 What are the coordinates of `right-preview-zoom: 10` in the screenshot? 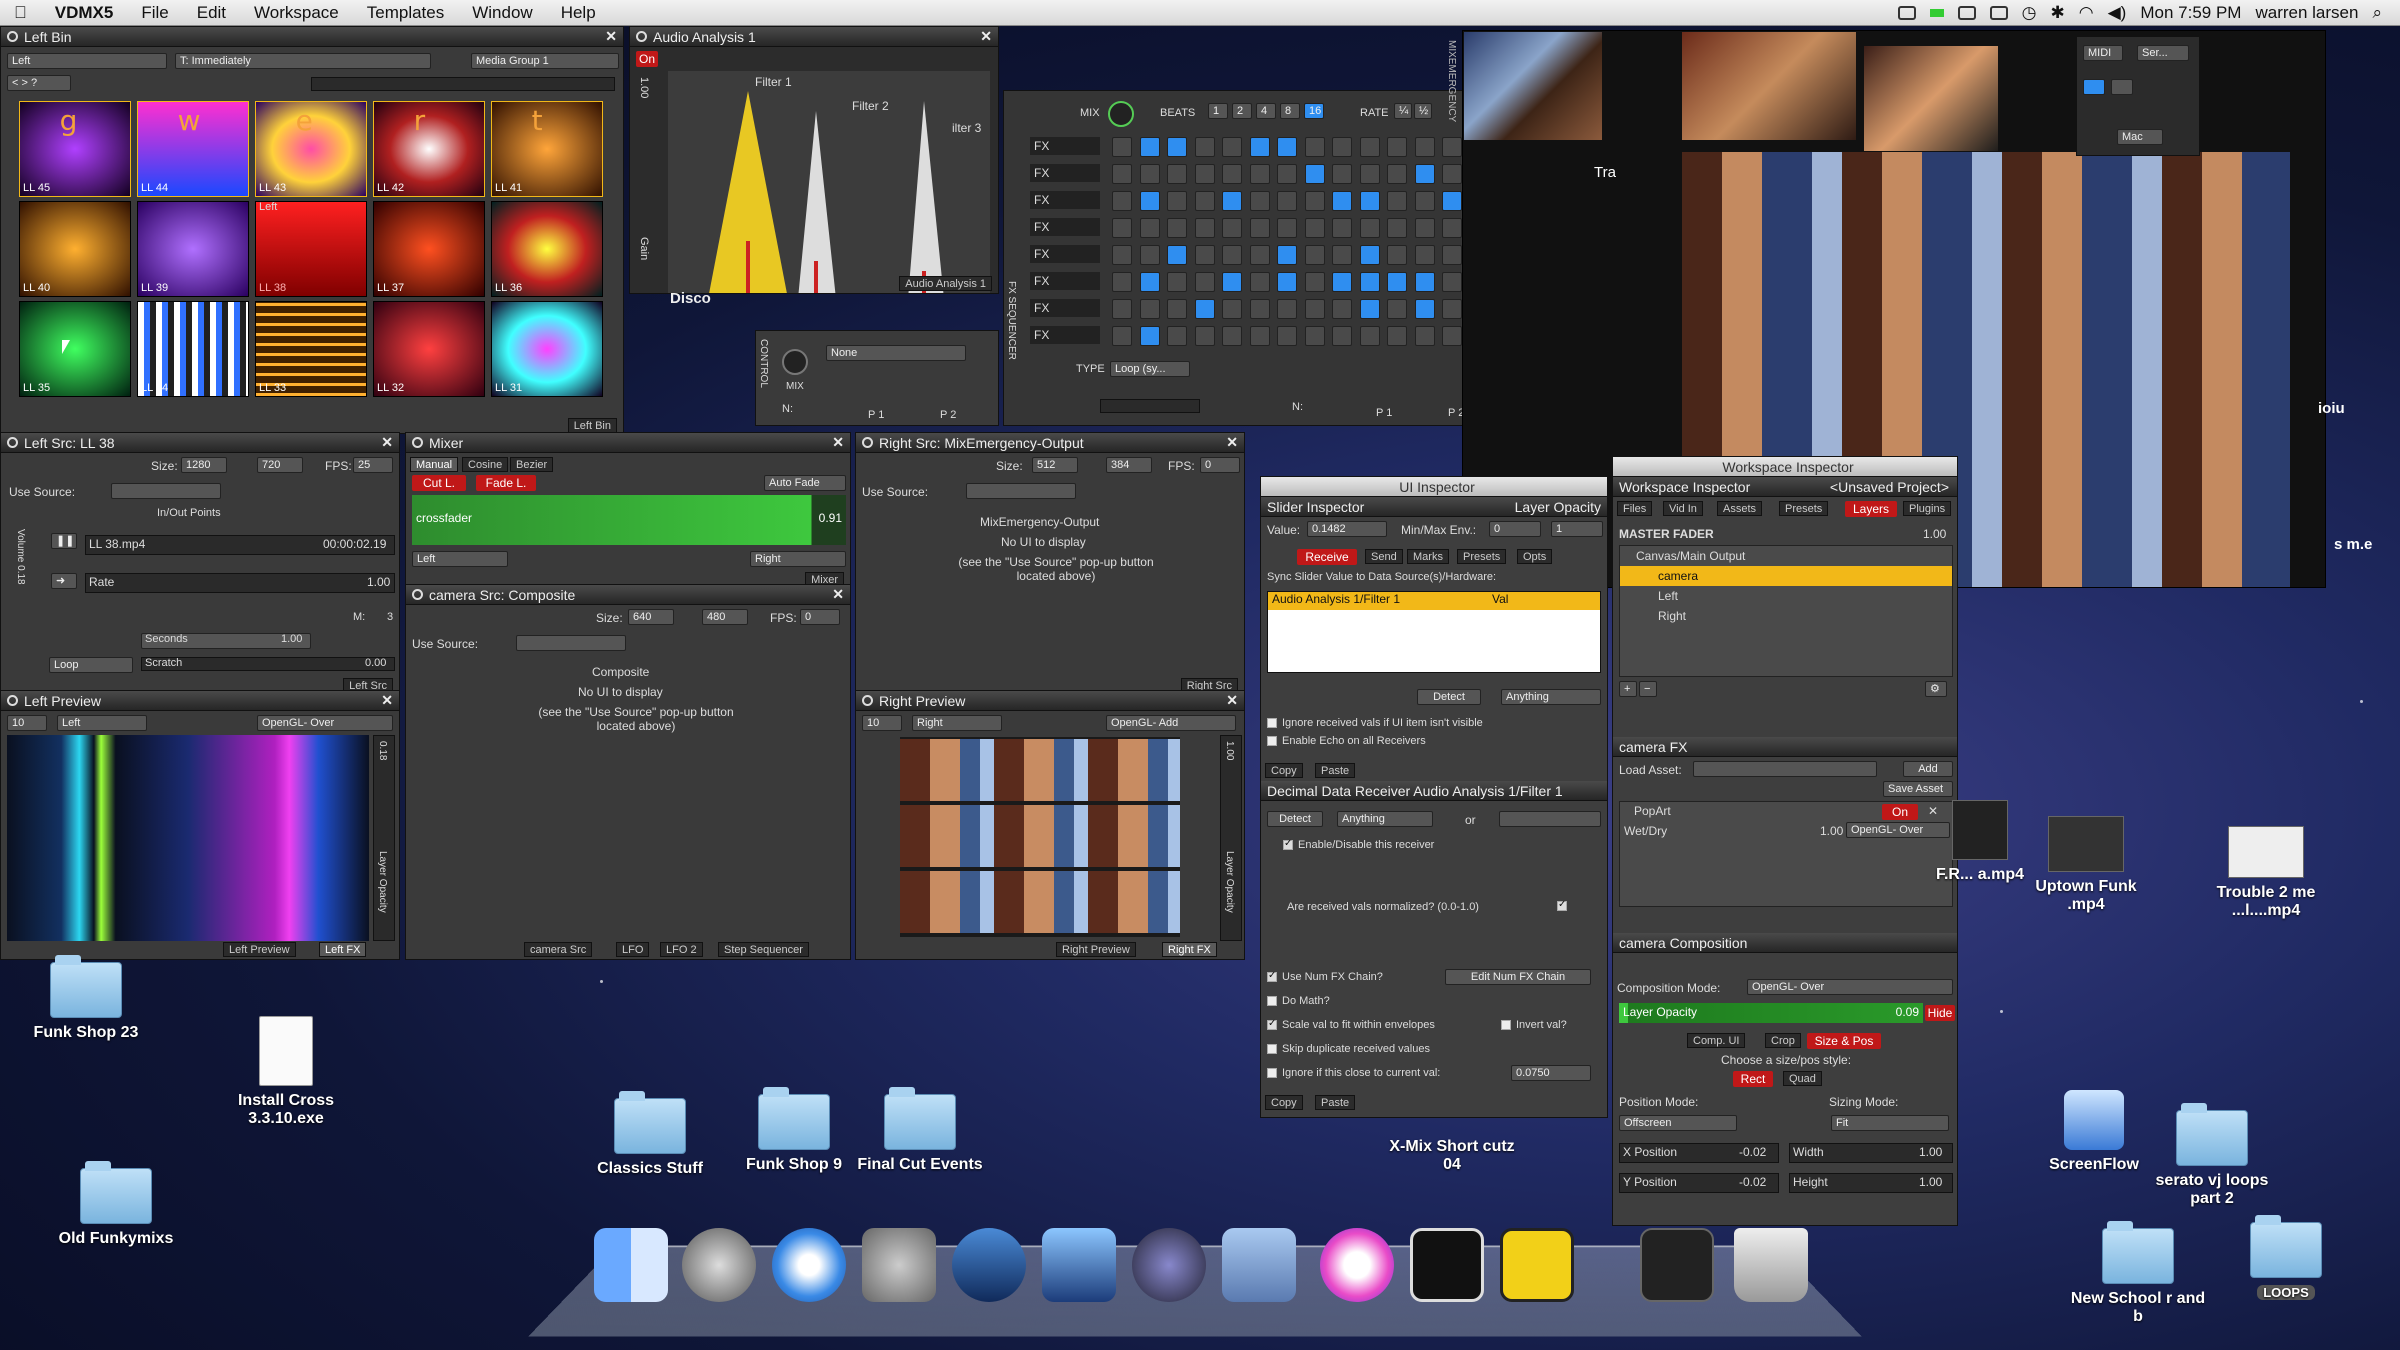 It's located at (882, 723).